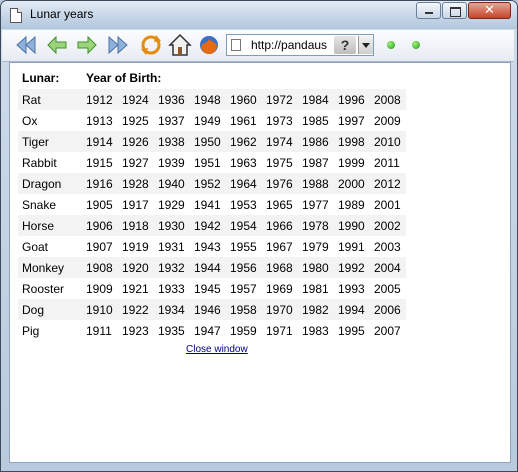 This screenshot has height=472, width=518. Describe the element at coordinates (351, 120) in the screenshot. I see `year-cell: 1997` at that location.